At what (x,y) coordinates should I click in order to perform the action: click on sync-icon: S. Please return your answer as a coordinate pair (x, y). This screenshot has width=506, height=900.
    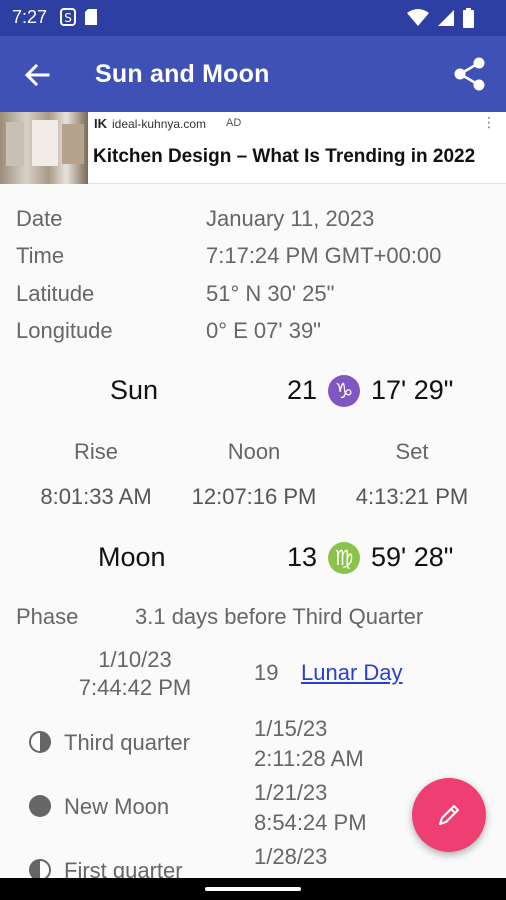
    Looking at the image, I should click on (68, 17).